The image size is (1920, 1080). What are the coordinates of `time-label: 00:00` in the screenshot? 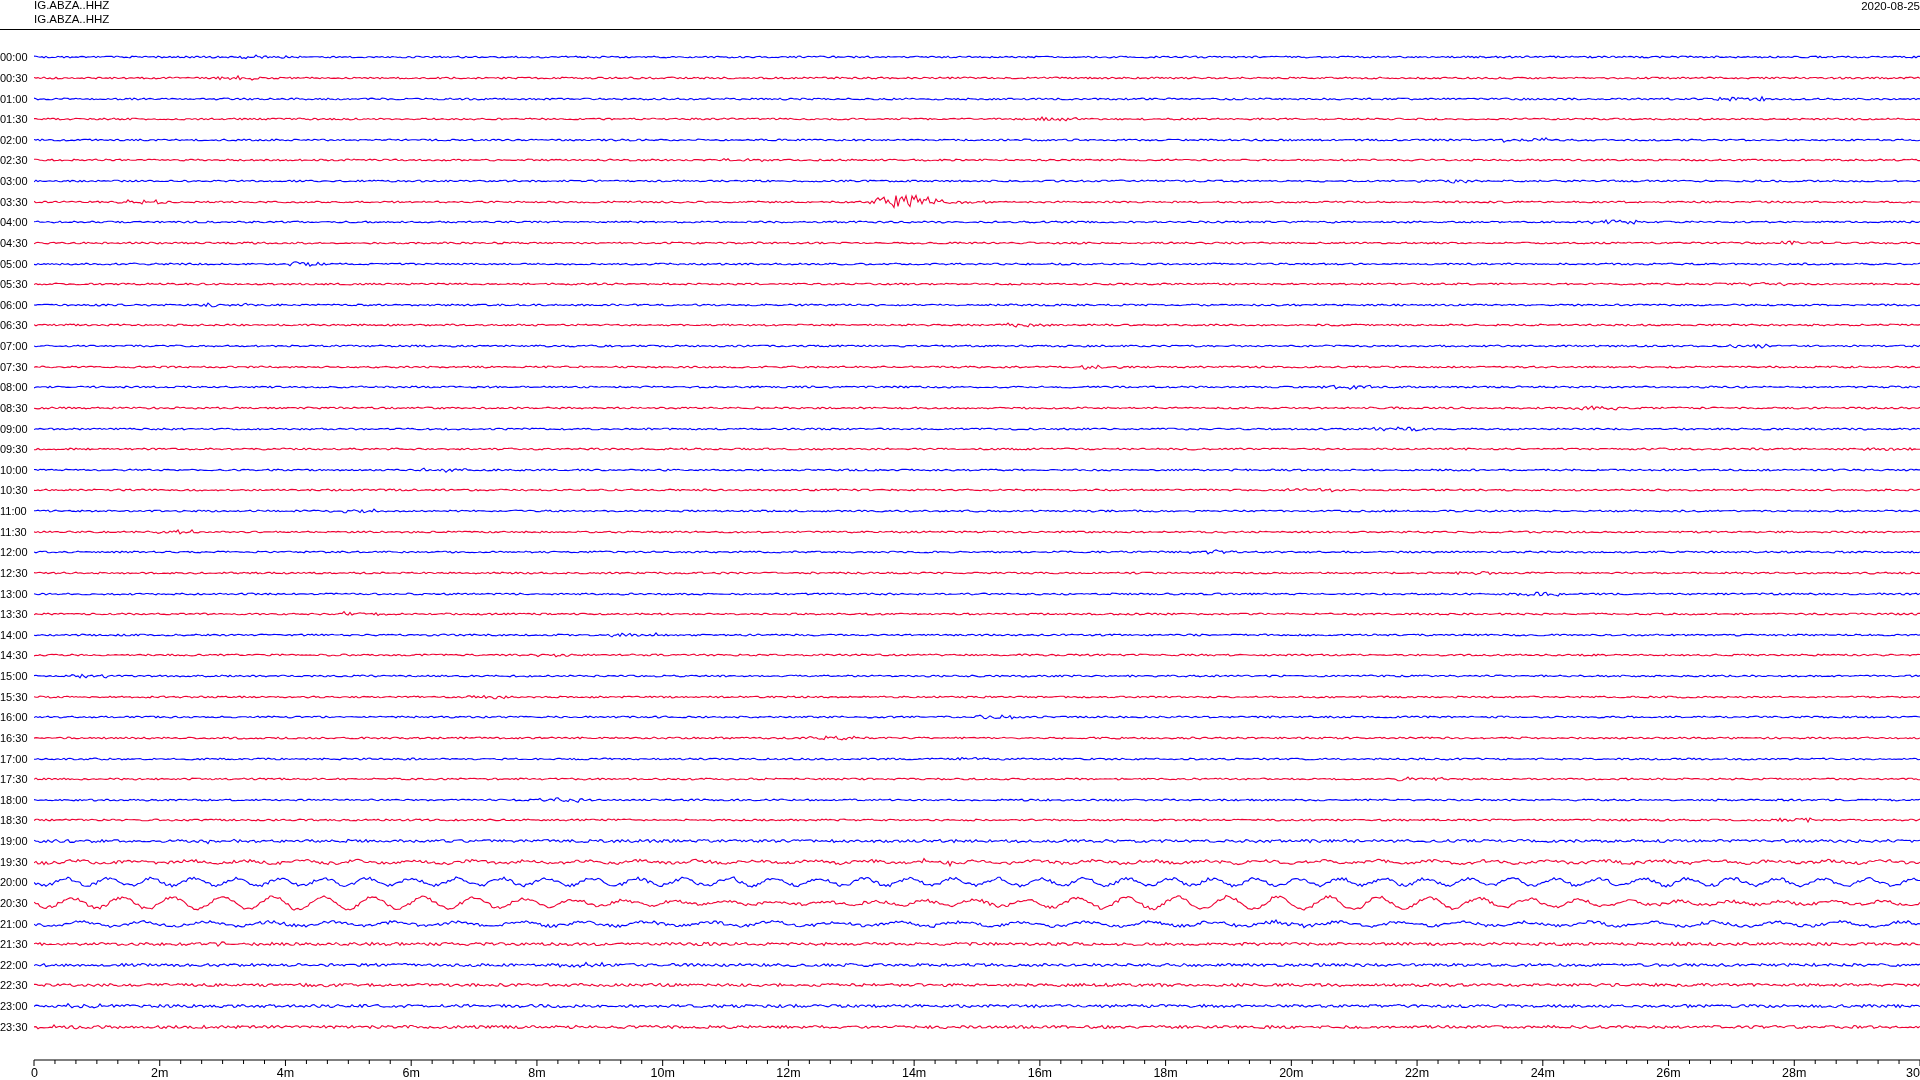 It's located at (14, 57).